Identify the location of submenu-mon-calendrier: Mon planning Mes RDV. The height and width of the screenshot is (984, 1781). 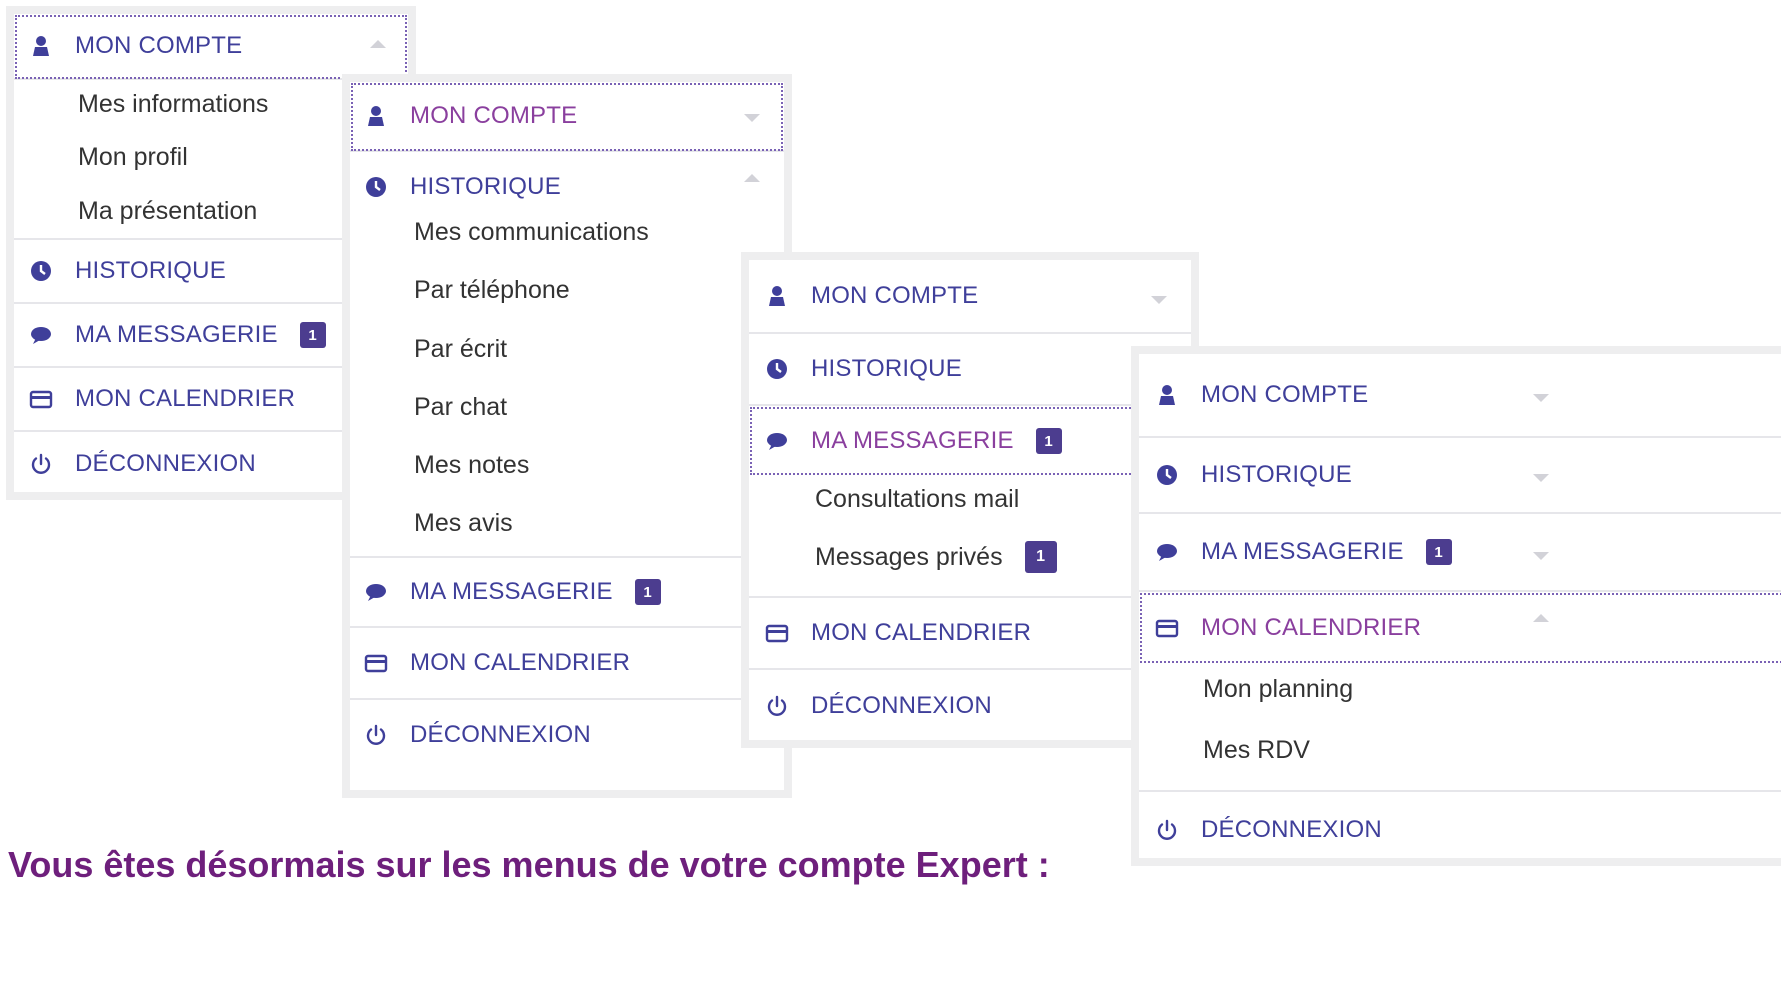
(1460, 728).